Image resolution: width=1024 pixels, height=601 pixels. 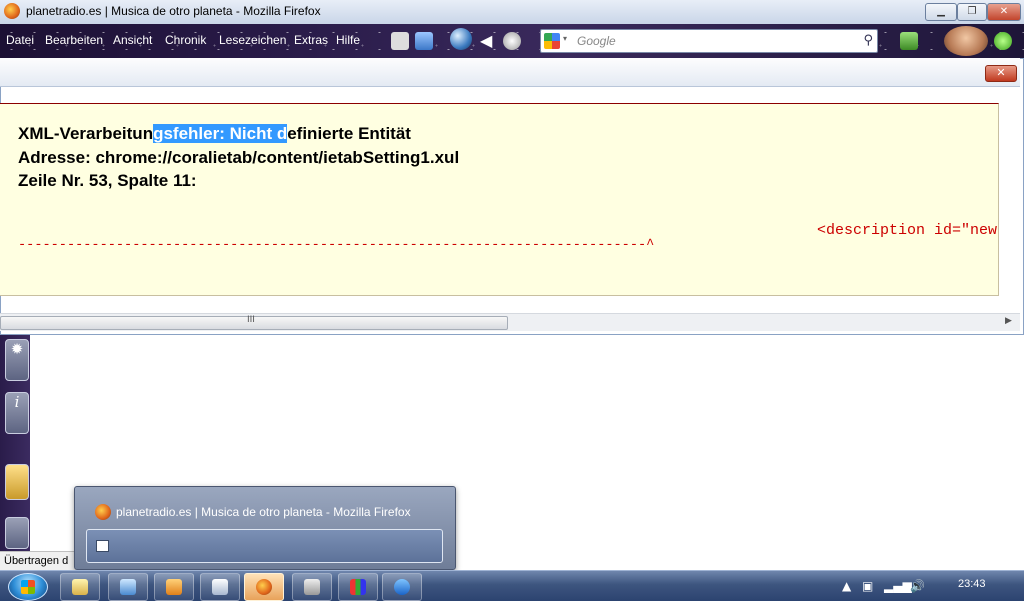 I want to click on info-icon: i, so click(x=17, y=413).